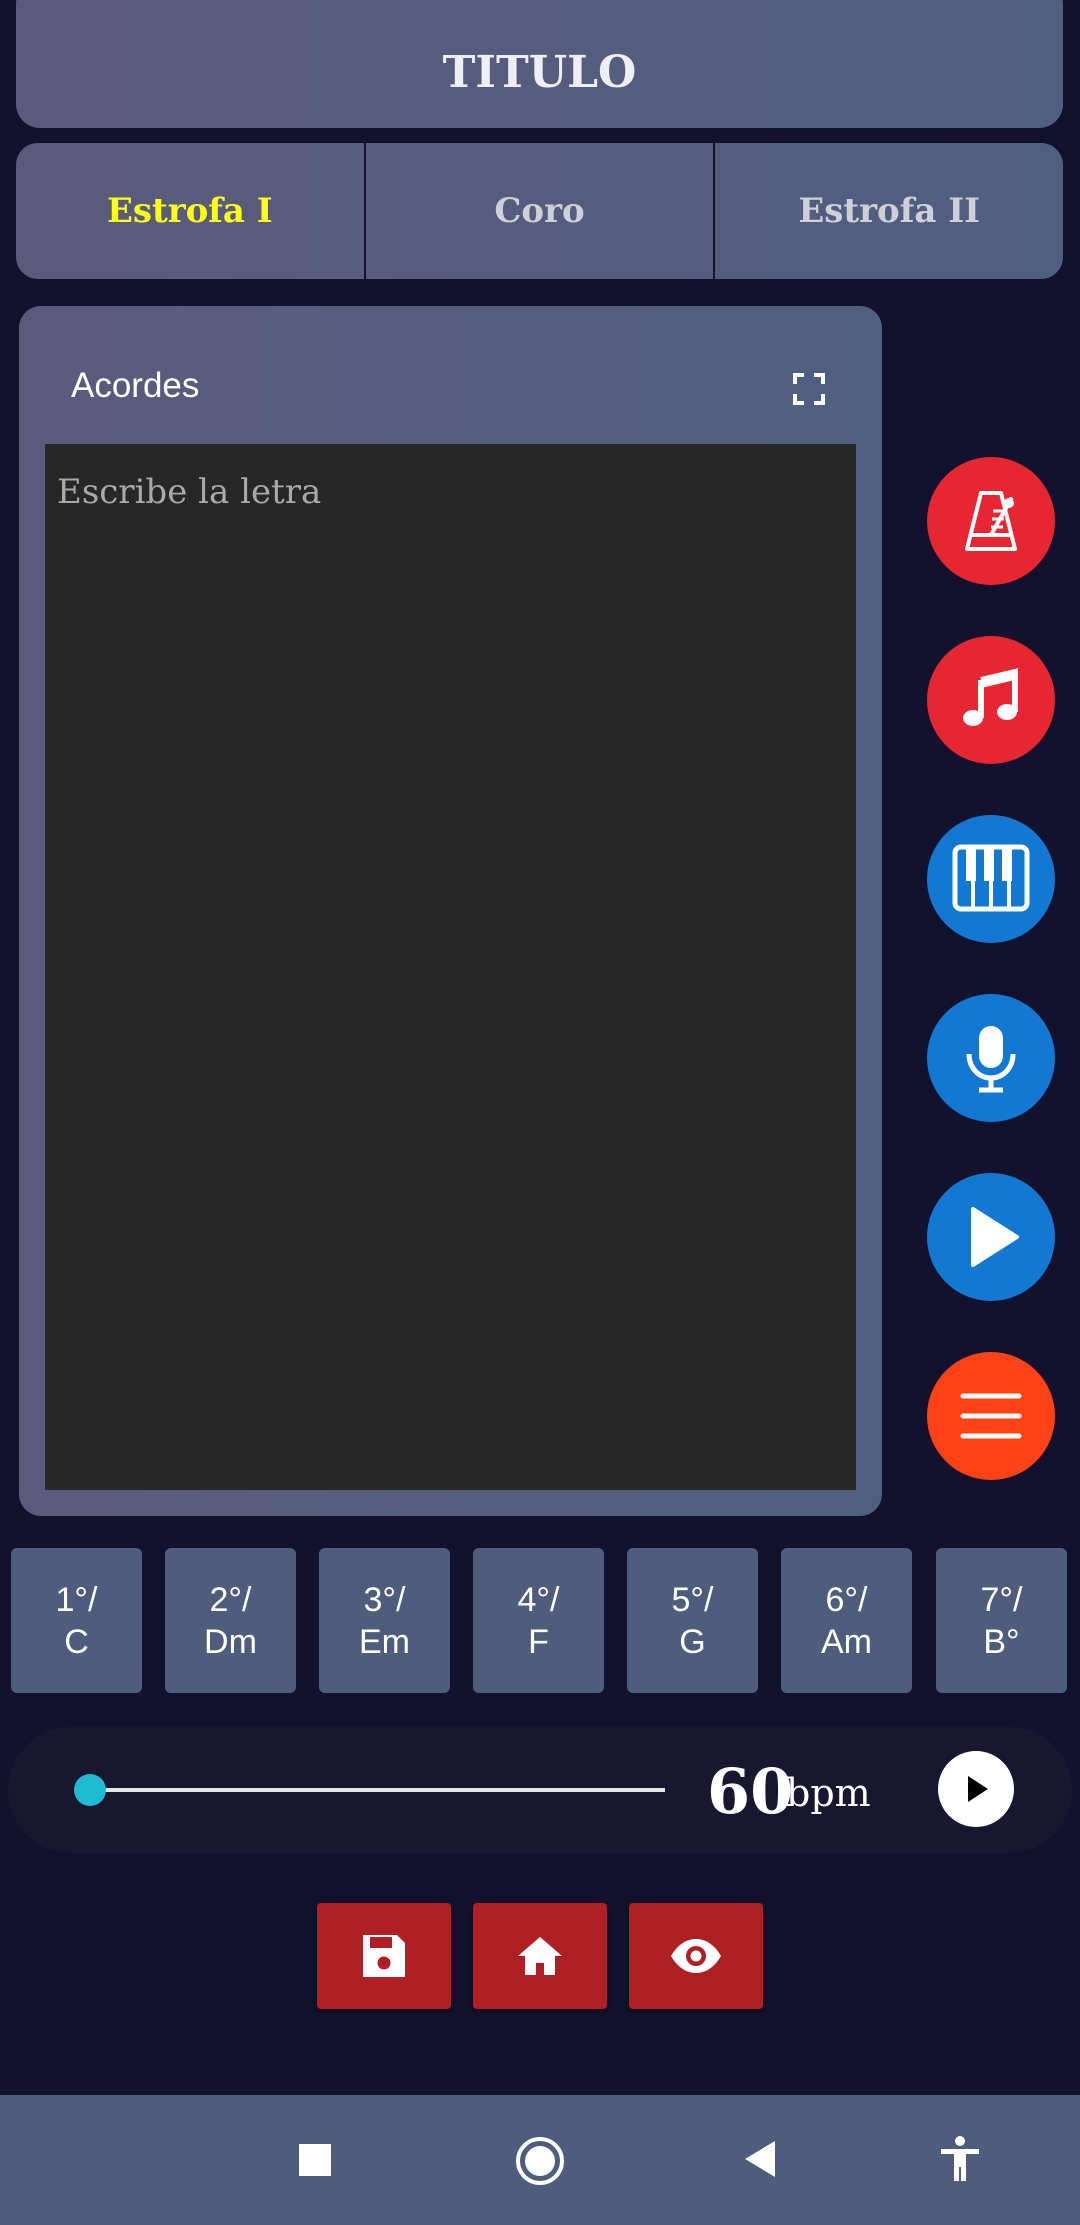 The height and width of the screenshot is (2225, 1080). What do you see at coordinates (889, 211) in the screenshot?
I see `tab-estrofa-2: Estrofa II` at bounding box center [889, 211].